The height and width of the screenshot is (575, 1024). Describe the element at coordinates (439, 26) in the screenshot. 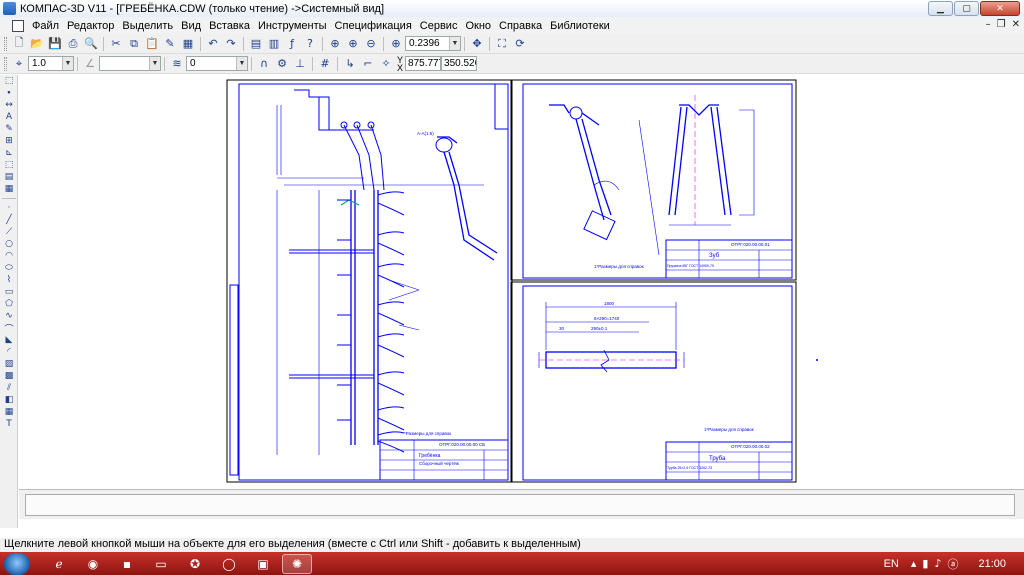

I see `menu-service: Сервис` at that location.